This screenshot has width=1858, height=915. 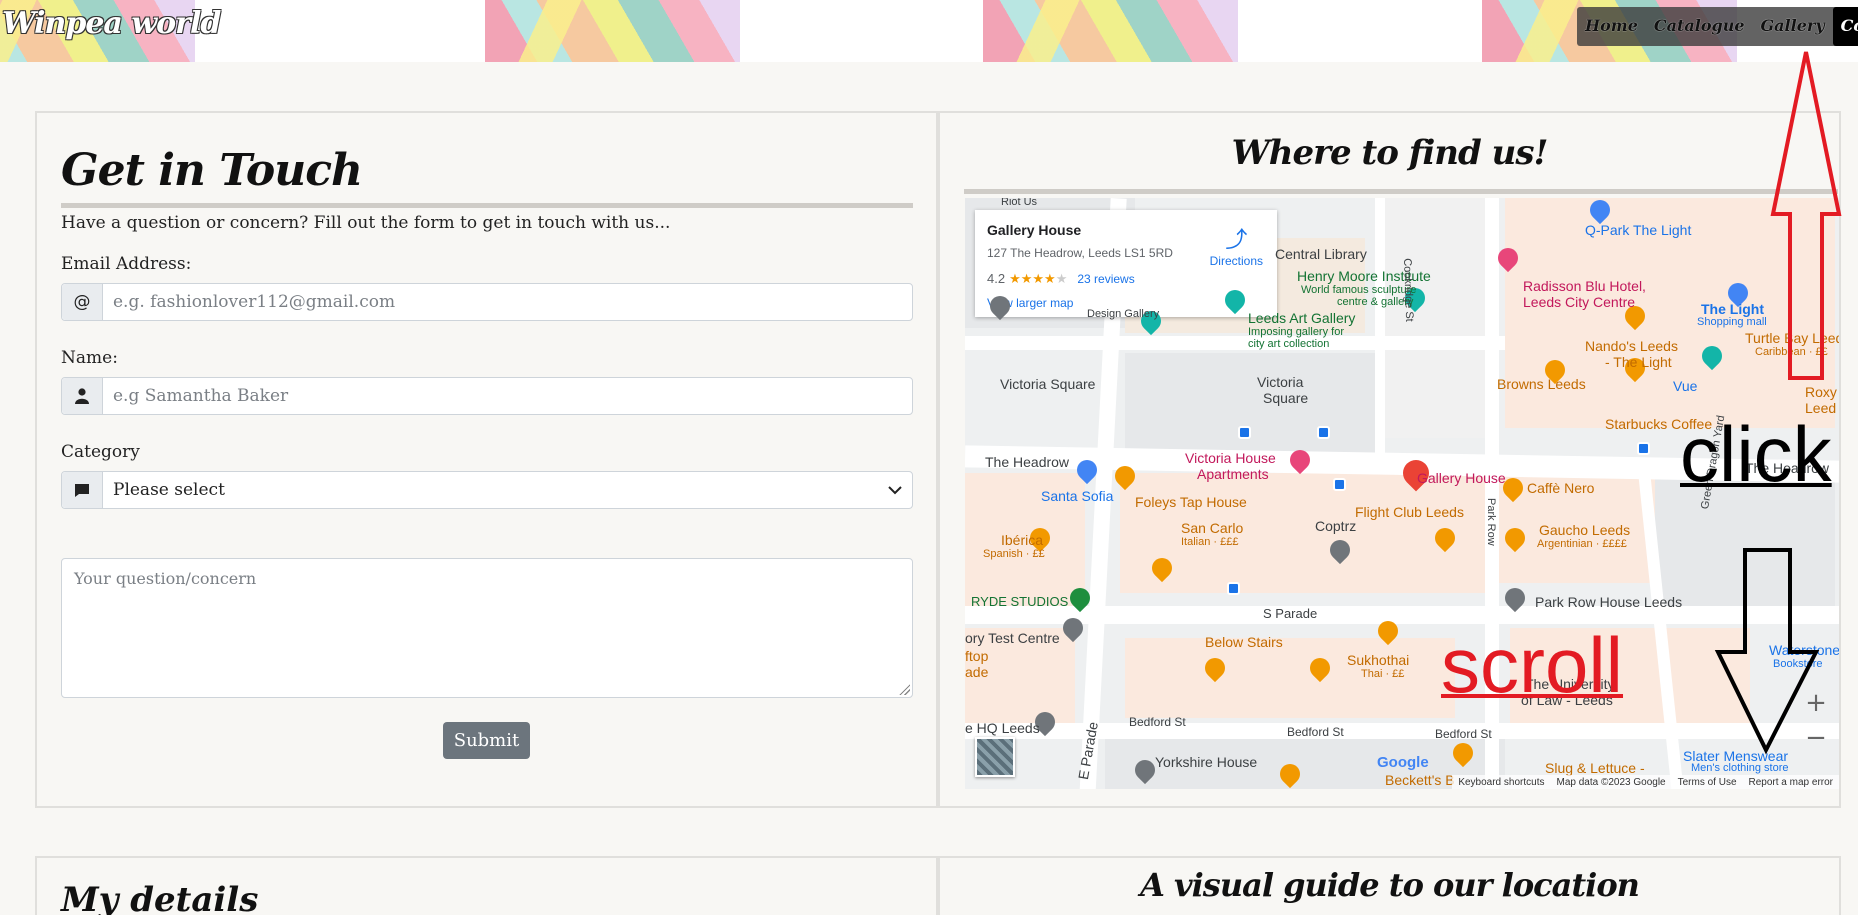 I want to click on category-label: Category, so click(x=100, y=452).